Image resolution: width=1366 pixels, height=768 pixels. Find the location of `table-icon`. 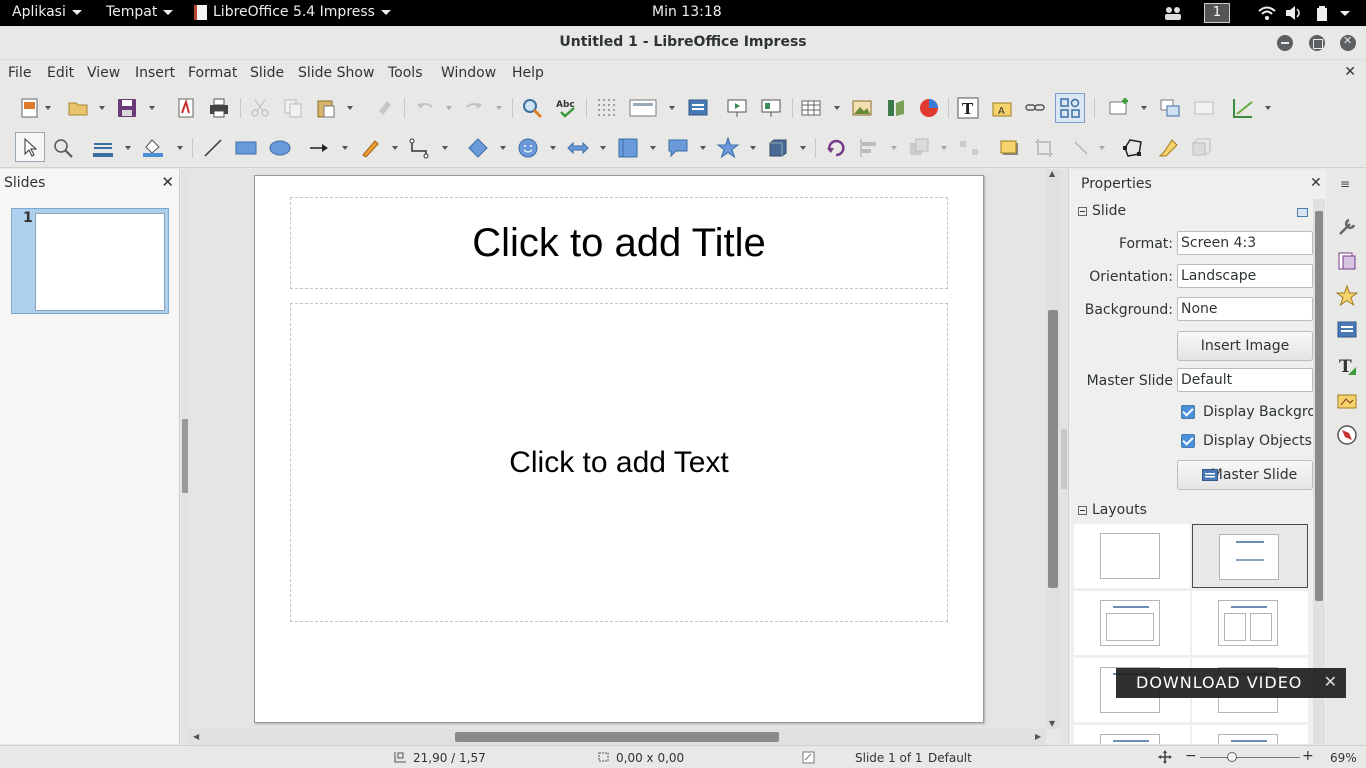

table-icon is located at coordinates (811, 108).